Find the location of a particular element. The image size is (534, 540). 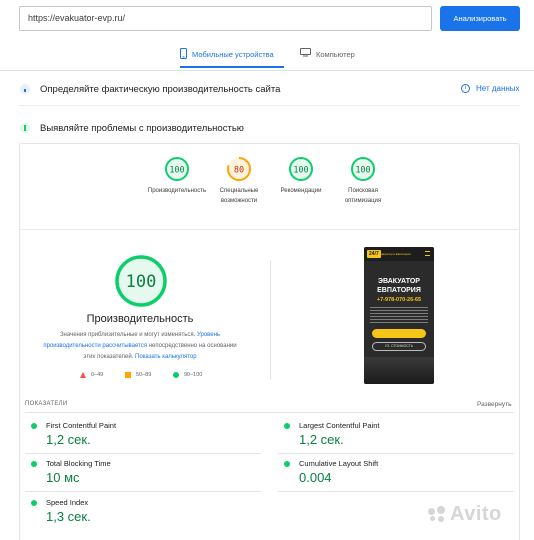

screenshot-slogan: Эвакуатор в Евпатории is located at coordinates (394, 254).